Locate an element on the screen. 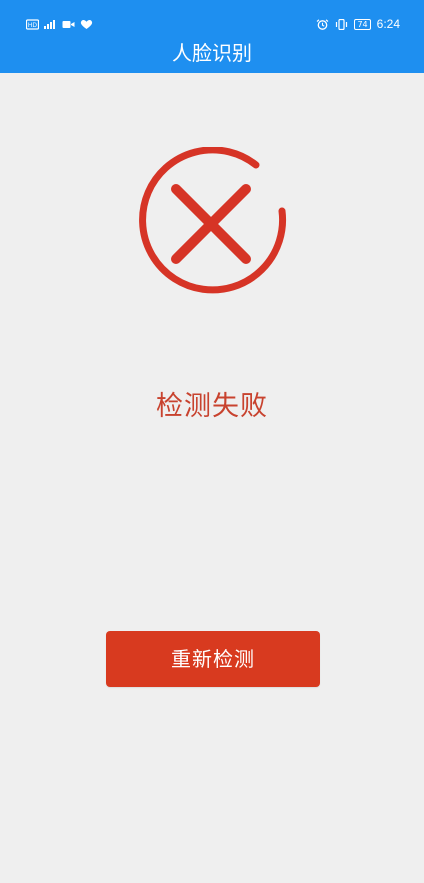  failure-x-icon is located at coordinates (213, 220).